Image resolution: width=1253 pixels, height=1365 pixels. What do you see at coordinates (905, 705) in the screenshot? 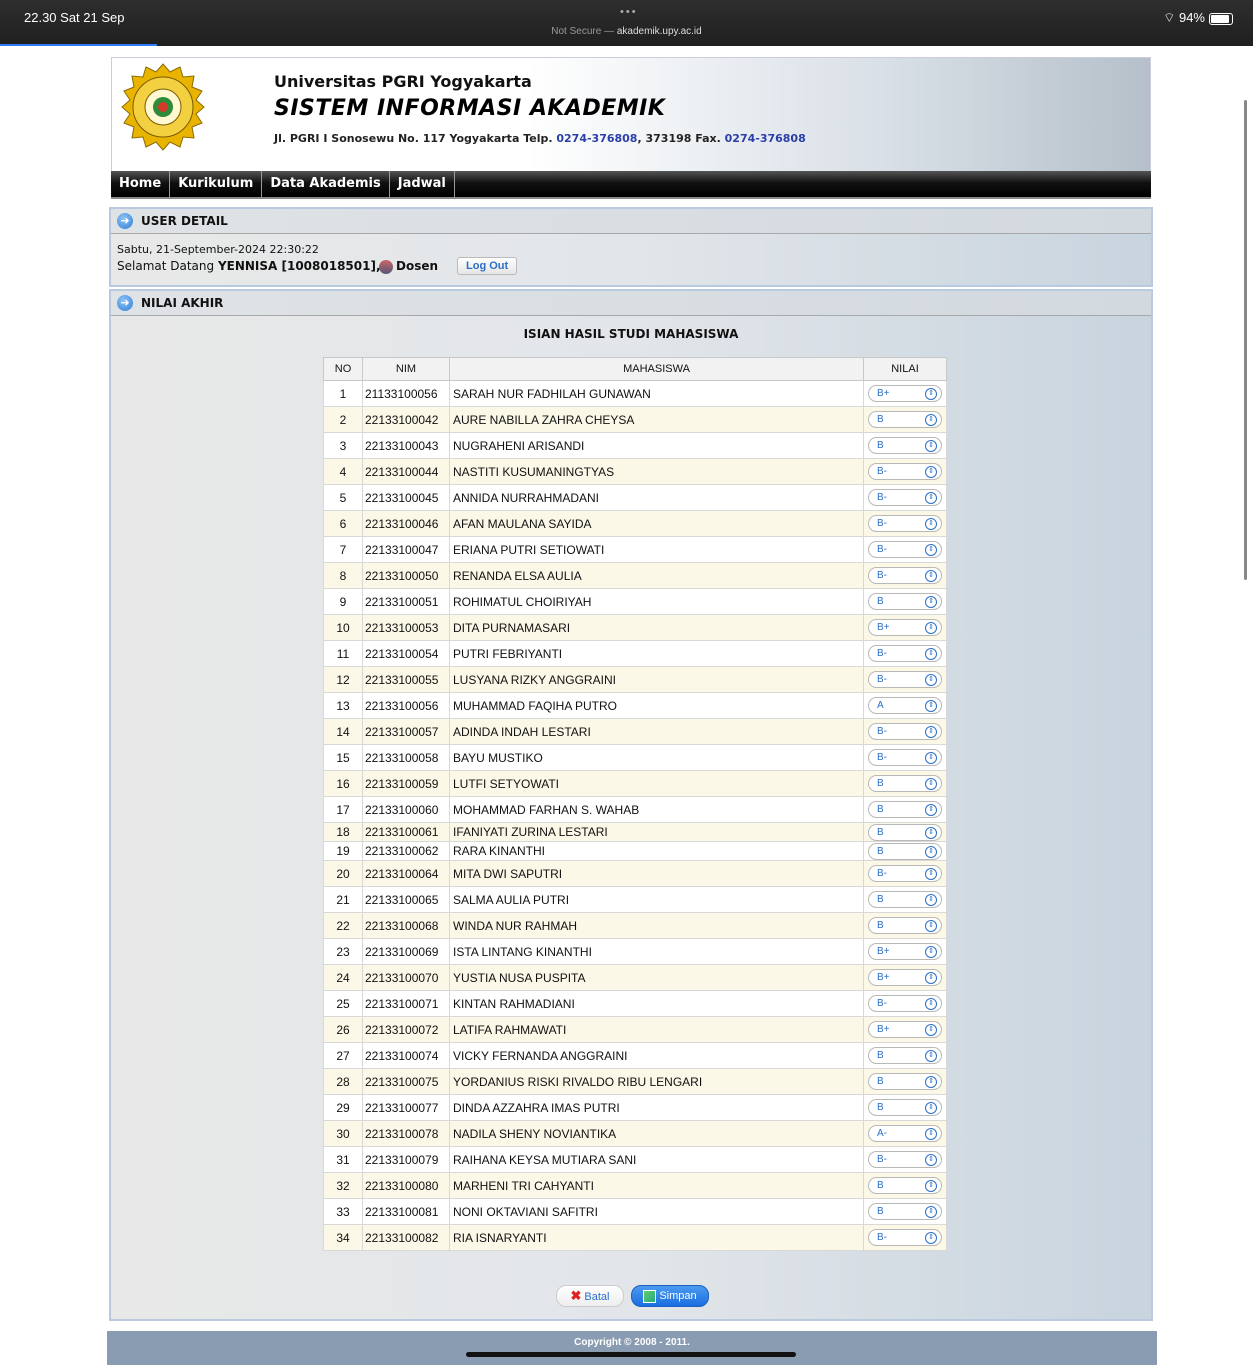
I see `grade-select: A ⇕` at bounding box center [905, 705].